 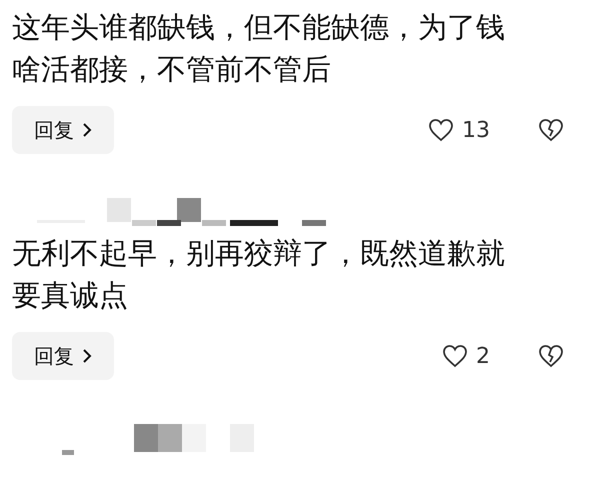 I want to click on like-count: 13, so click(x=476, y=130).